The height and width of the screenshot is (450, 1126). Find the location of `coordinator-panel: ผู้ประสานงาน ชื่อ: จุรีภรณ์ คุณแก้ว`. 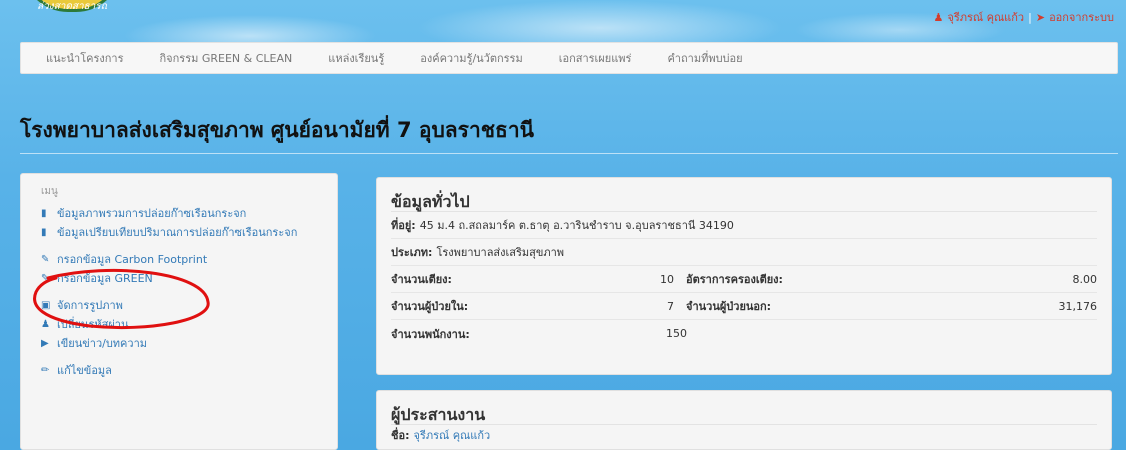

coordinator-panel: ผู้ประสานงาน ชื่อ: จุรีภรณ์ คุณแก้ว is located at coordinates (744, 420).